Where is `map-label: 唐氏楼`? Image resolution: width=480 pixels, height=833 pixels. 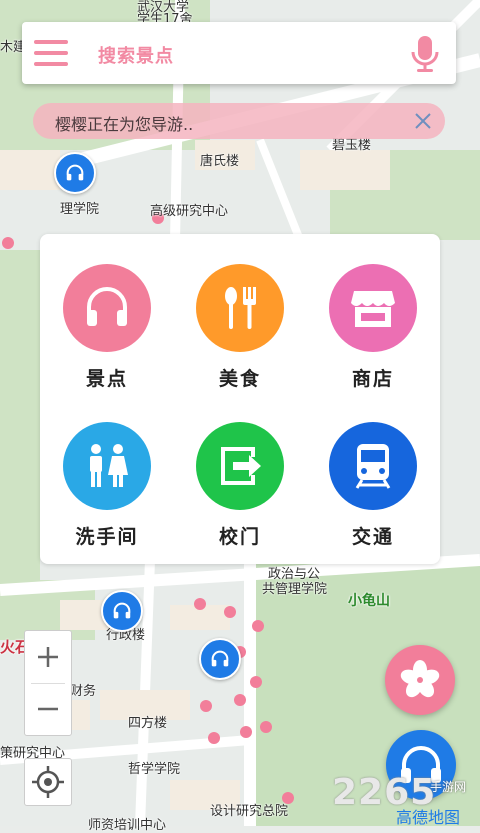
map-label: 唐氏楼 is located at coordinates (220, 161).